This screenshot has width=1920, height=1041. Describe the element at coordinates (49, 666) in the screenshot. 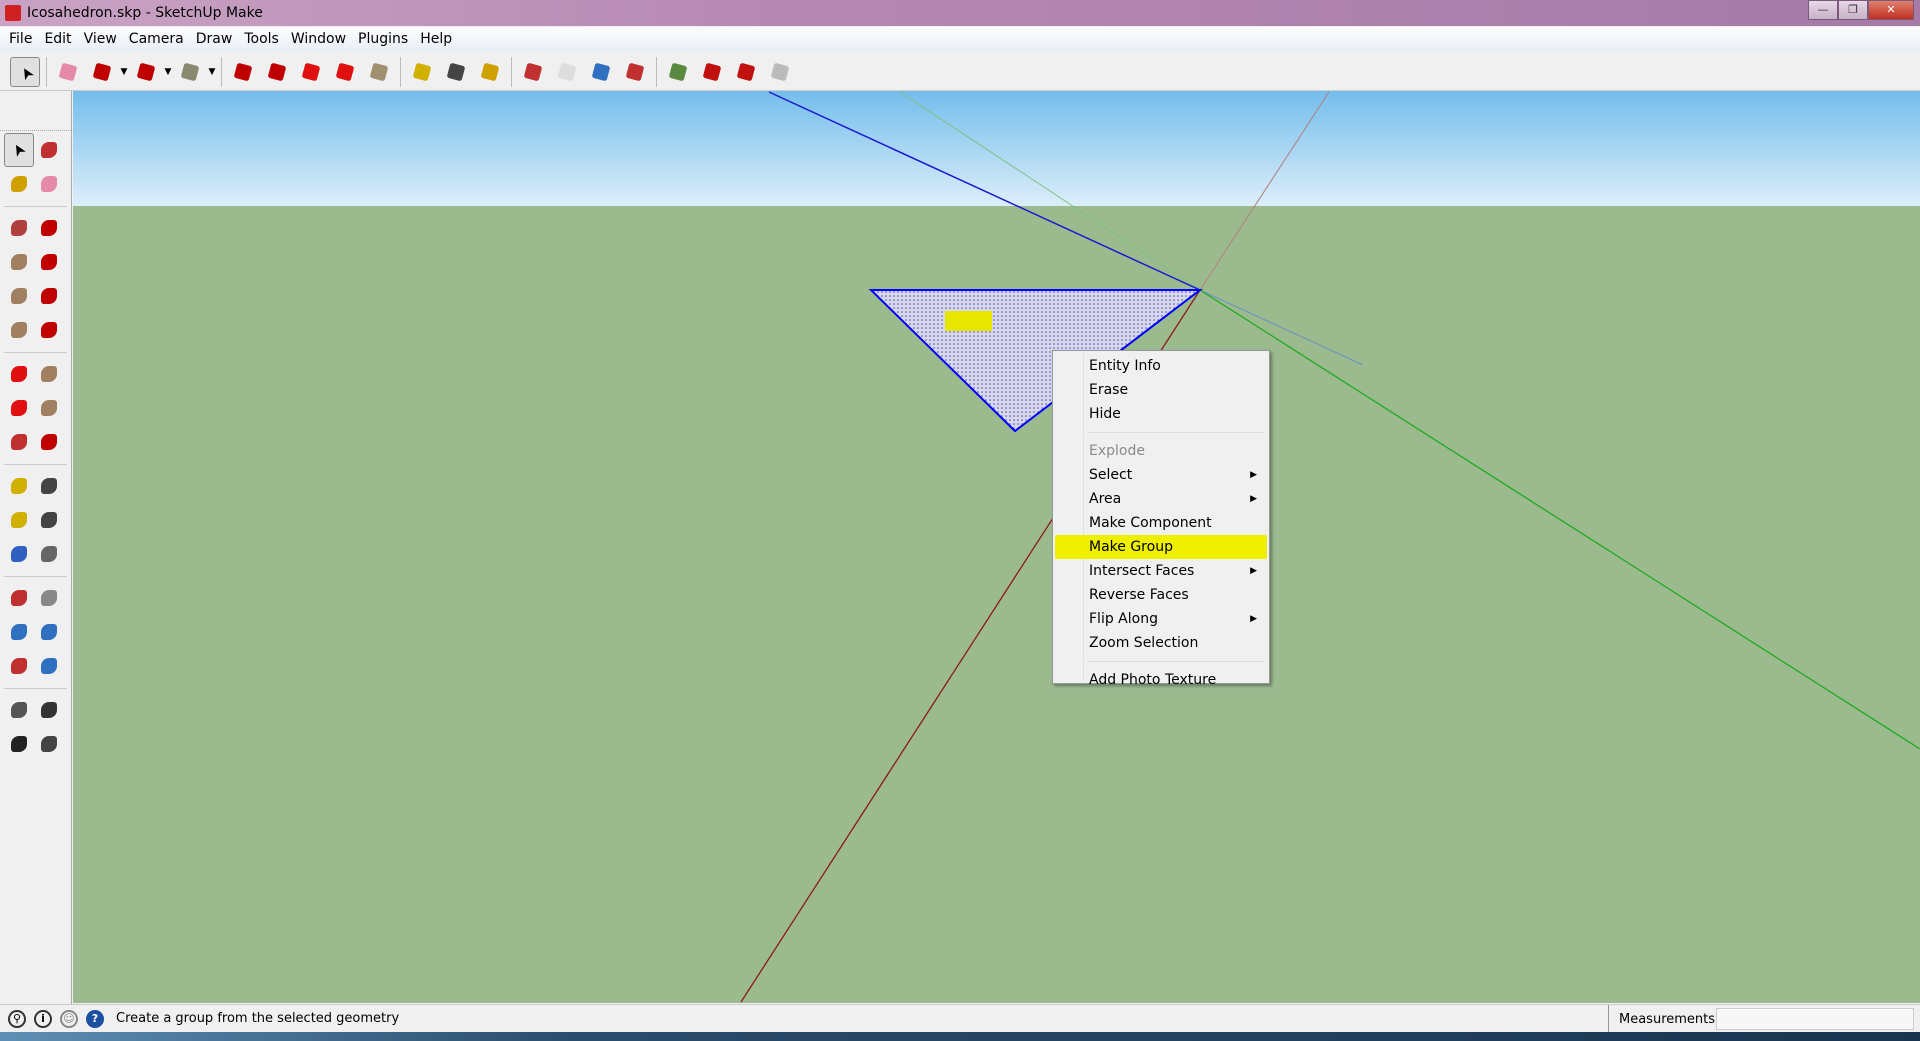

I see `previous-view-tool-button` at that location.